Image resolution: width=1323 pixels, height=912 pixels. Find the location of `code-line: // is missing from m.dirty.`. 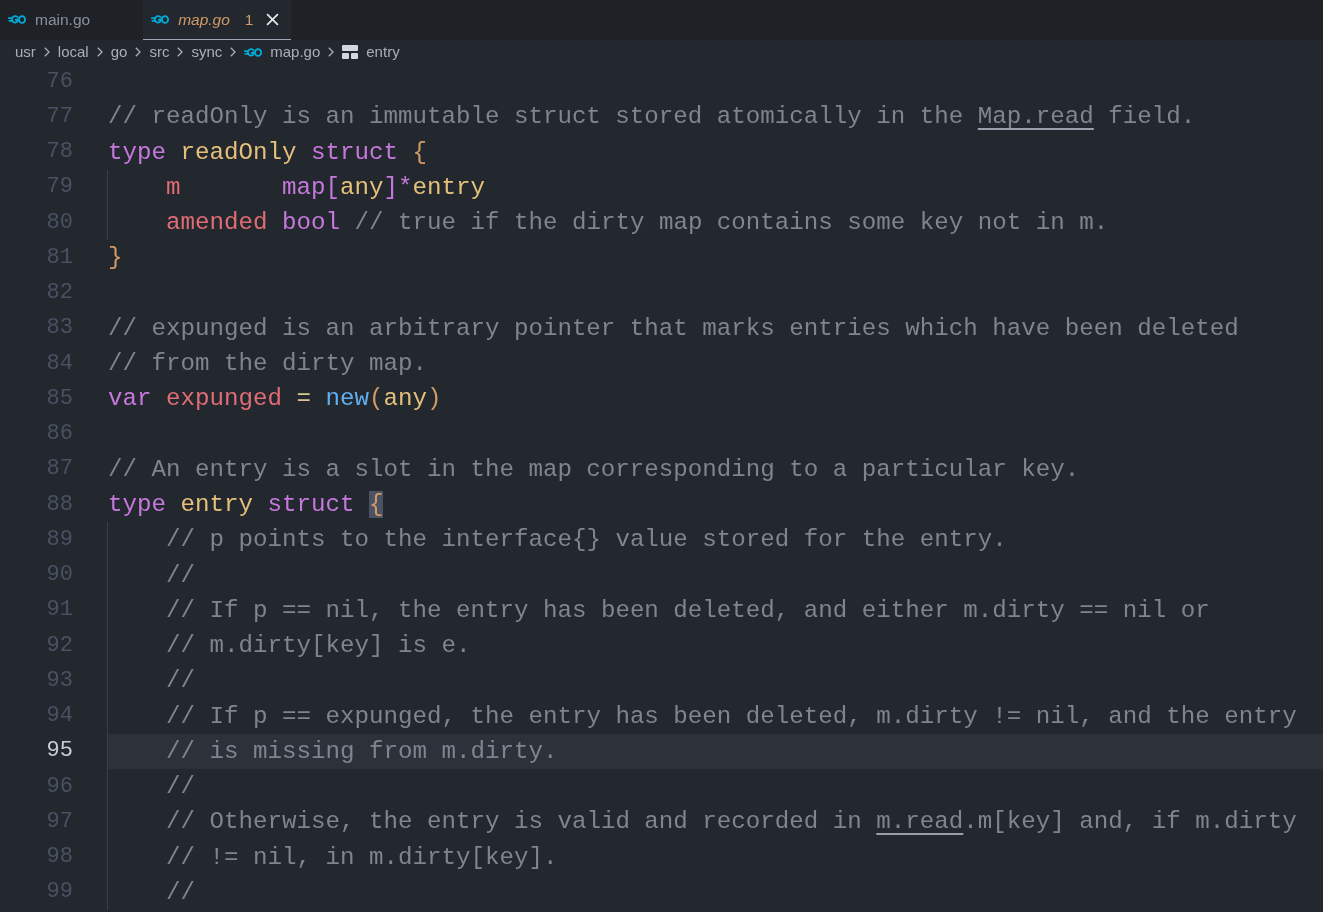

code-line: // is missing from m.dirty. is located at coordinates (332, 751).